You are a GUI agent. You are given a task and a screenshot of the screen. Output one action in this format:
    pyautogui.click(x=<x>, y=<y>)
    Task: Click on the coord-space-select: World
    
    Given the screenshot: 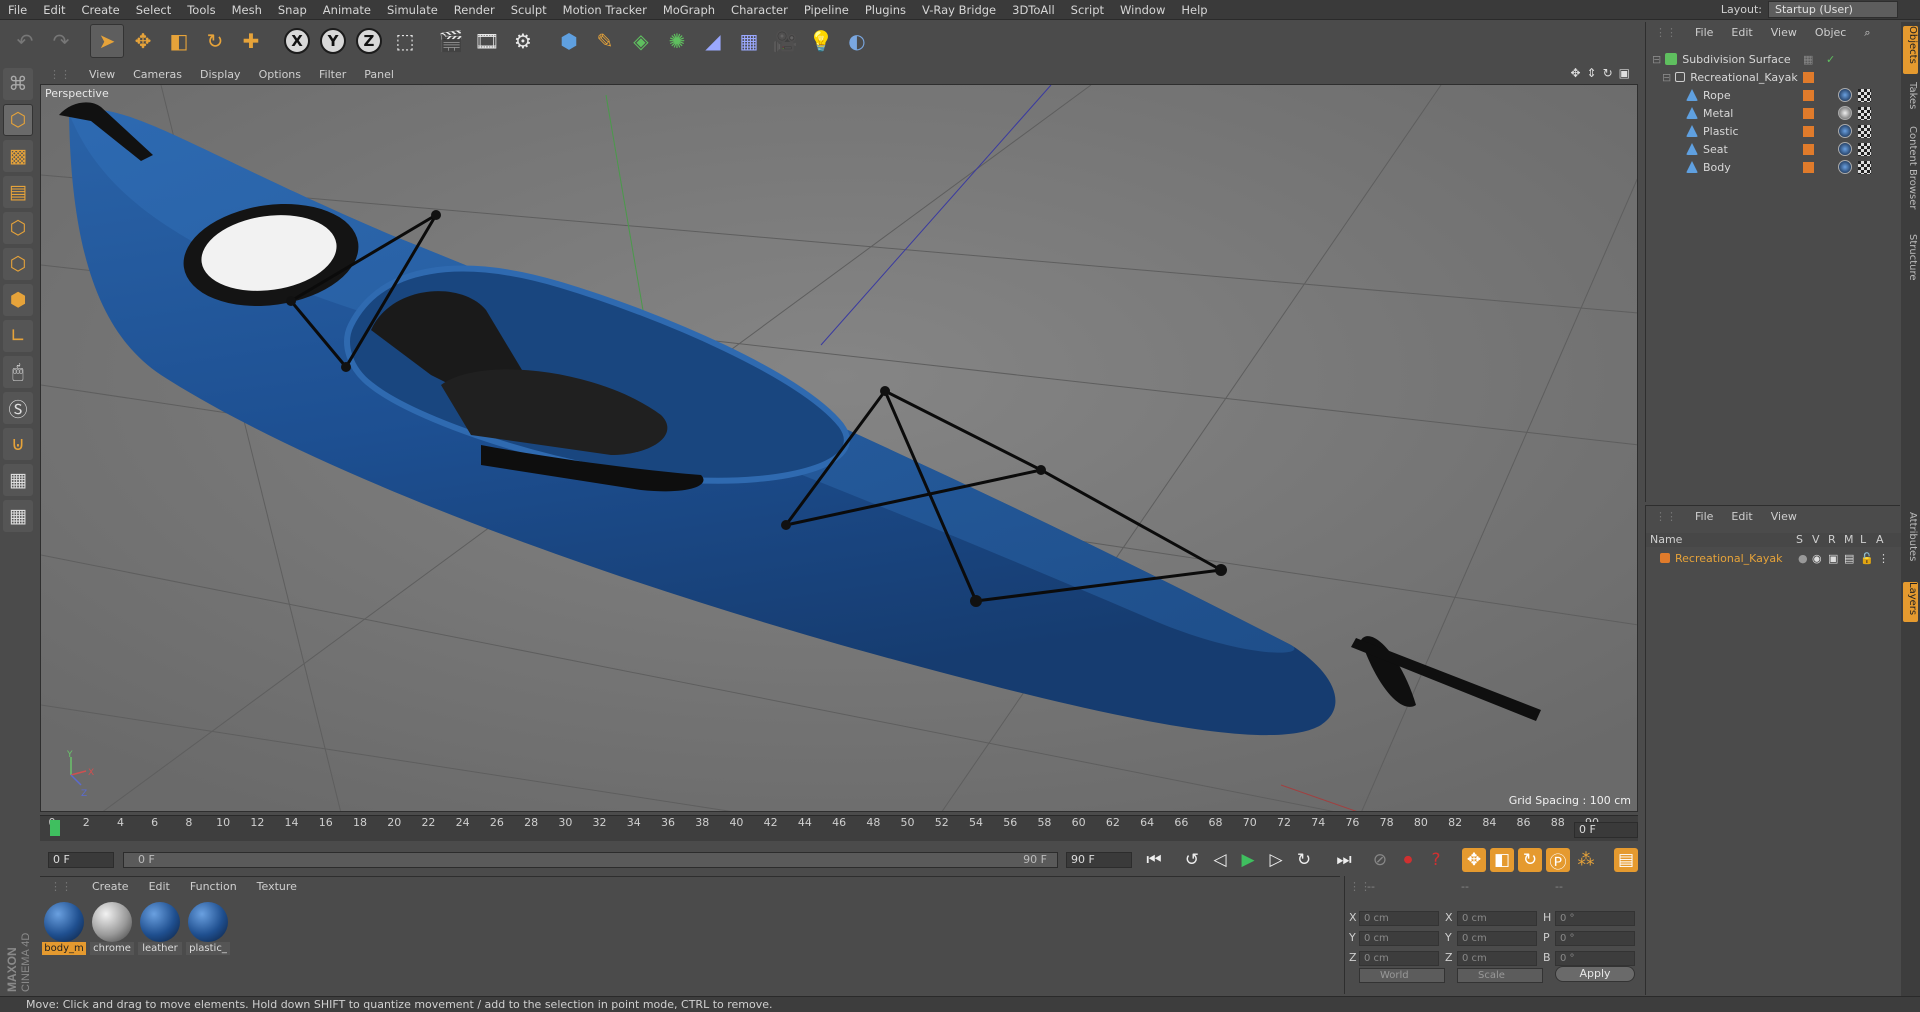 What is the action you would take?
    pyautogui.click(x=1402, y=975)
    